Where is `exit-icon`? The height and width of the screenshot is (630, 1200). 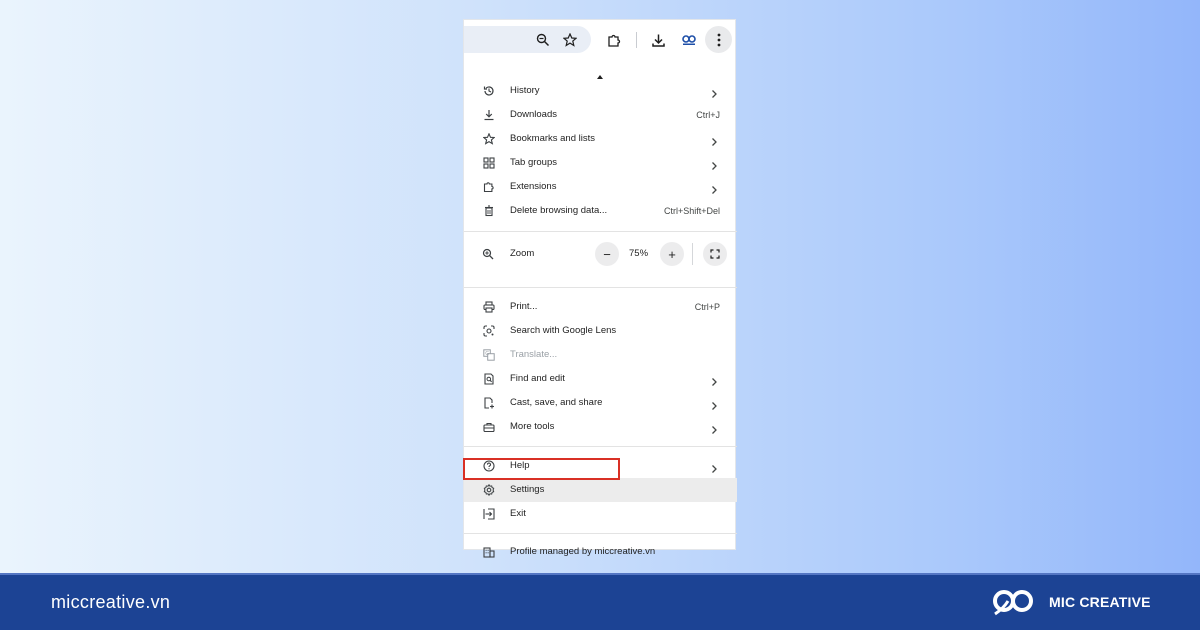 exit-icon is located at coordinates (489, 514).